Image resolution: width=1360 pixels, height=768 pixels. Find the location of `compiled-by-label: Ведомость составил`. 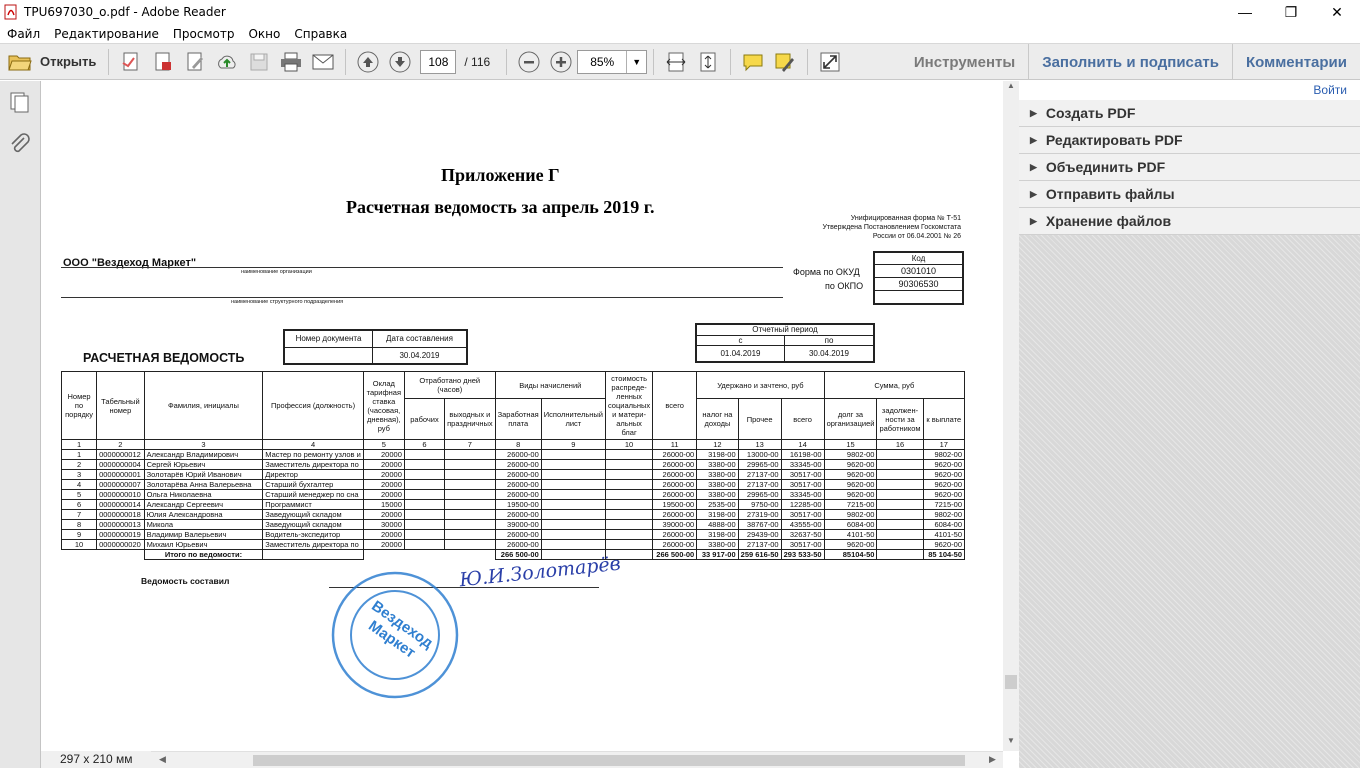

compiled-by-label: Ведомость составил is located at coordinates (185, 581).